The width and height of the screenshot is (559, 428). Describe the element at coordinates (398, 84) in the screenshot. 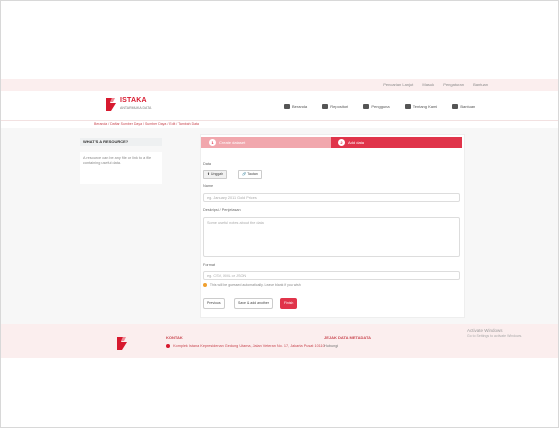

I see `top-link-advanced-search: Pencarian Lanjut` at that location.